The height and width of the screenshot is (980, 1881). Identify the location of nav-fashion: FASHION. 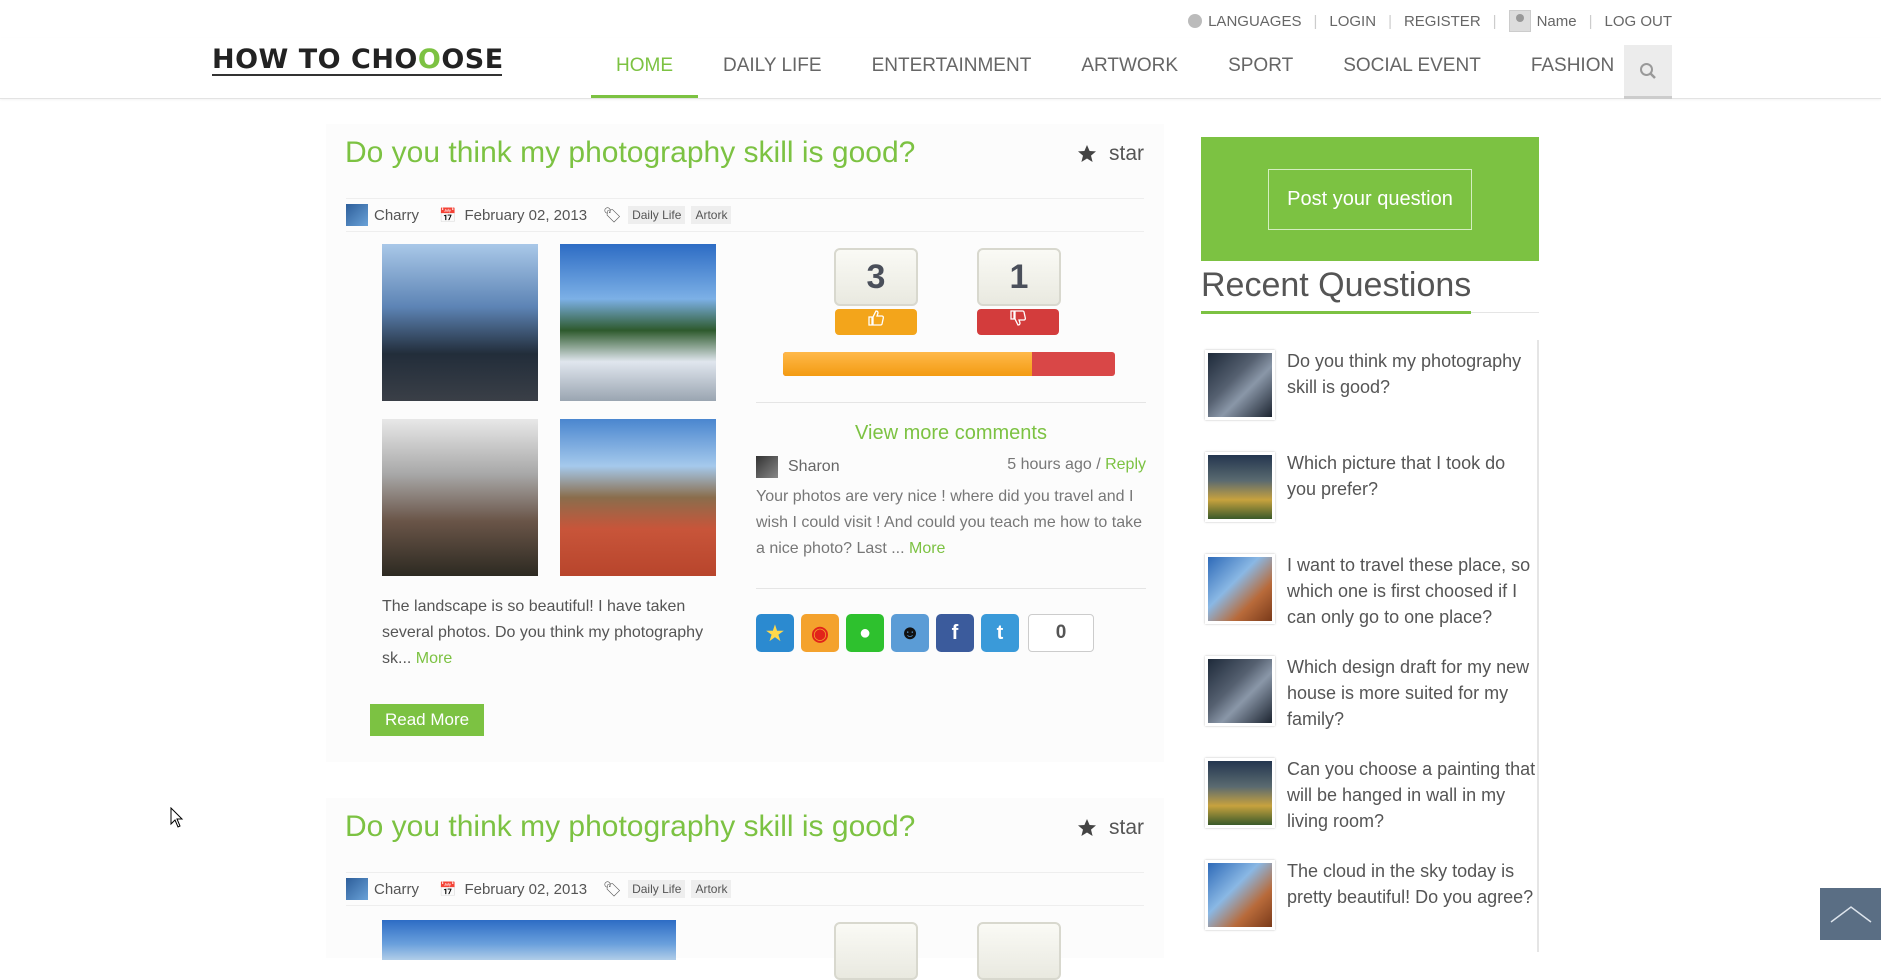
(1572, 68).